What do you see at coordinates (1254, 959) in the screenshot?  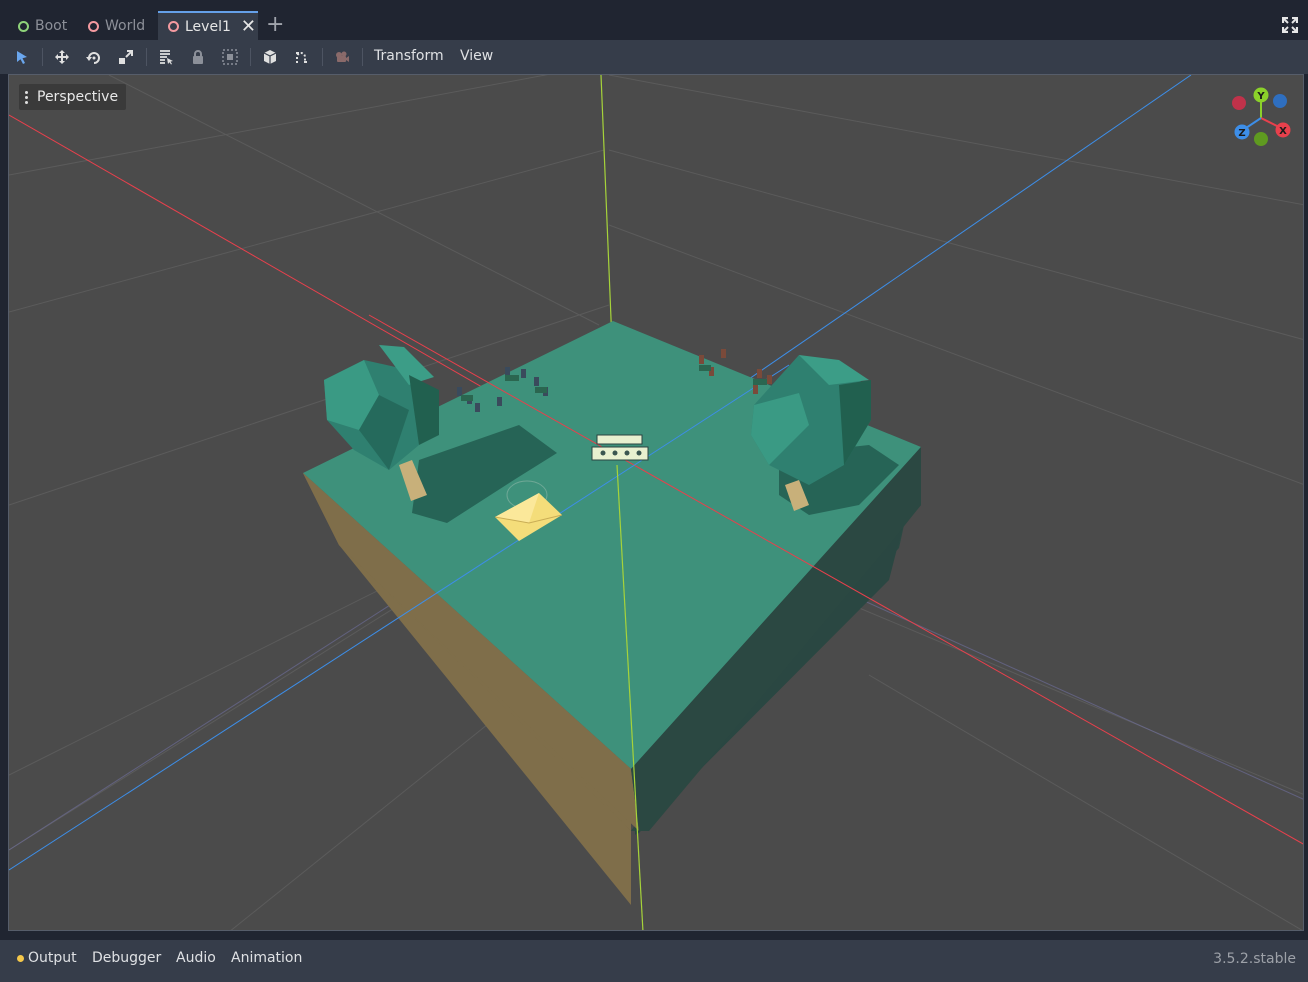 I see `version-label: 3.5.2.stable` at bounding box center [1254, 959].